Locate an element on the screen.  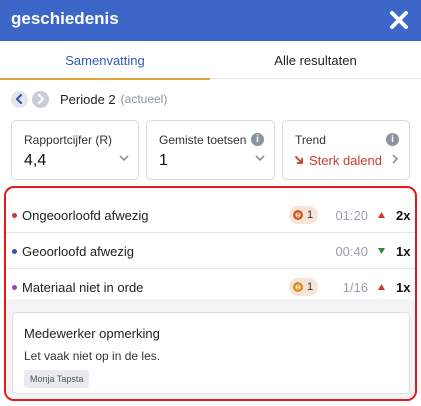
chevron-left-icon is located at coordinates (19, 99).